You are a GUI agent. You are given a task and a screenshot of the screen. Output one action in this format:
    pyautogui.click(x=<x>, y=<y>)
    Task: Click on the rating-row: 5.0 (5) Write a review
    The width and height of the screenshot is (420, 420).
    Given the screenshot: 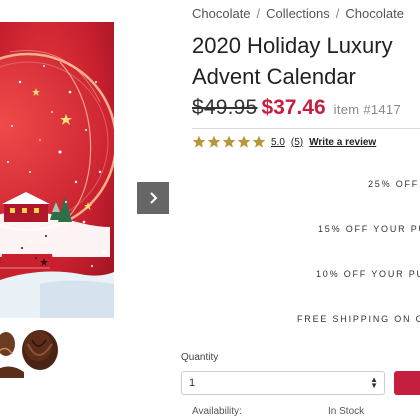 What is the action you would take?
    pyautogui.click(x=284, y=142)
    